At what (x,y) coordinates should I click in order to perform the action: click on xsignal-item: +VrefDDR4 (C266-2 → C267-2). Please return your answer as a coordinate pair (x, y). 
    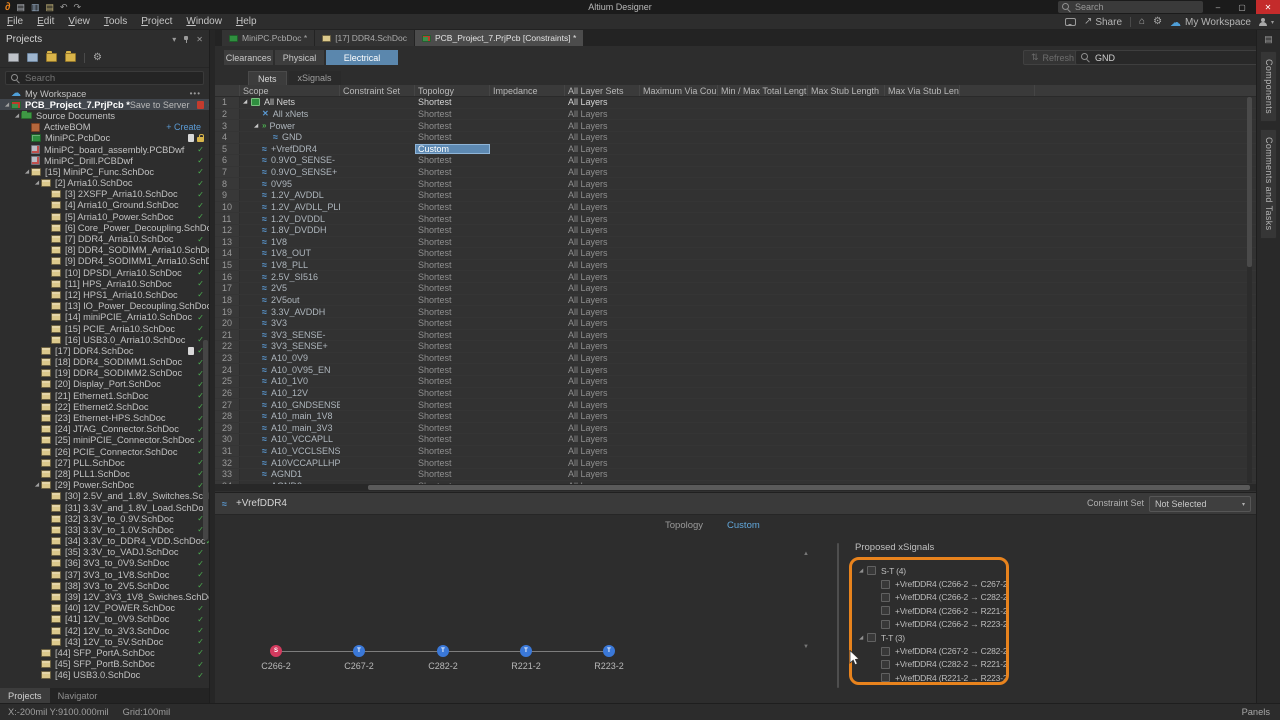
    Looking at the image, I should click on (931, 583).